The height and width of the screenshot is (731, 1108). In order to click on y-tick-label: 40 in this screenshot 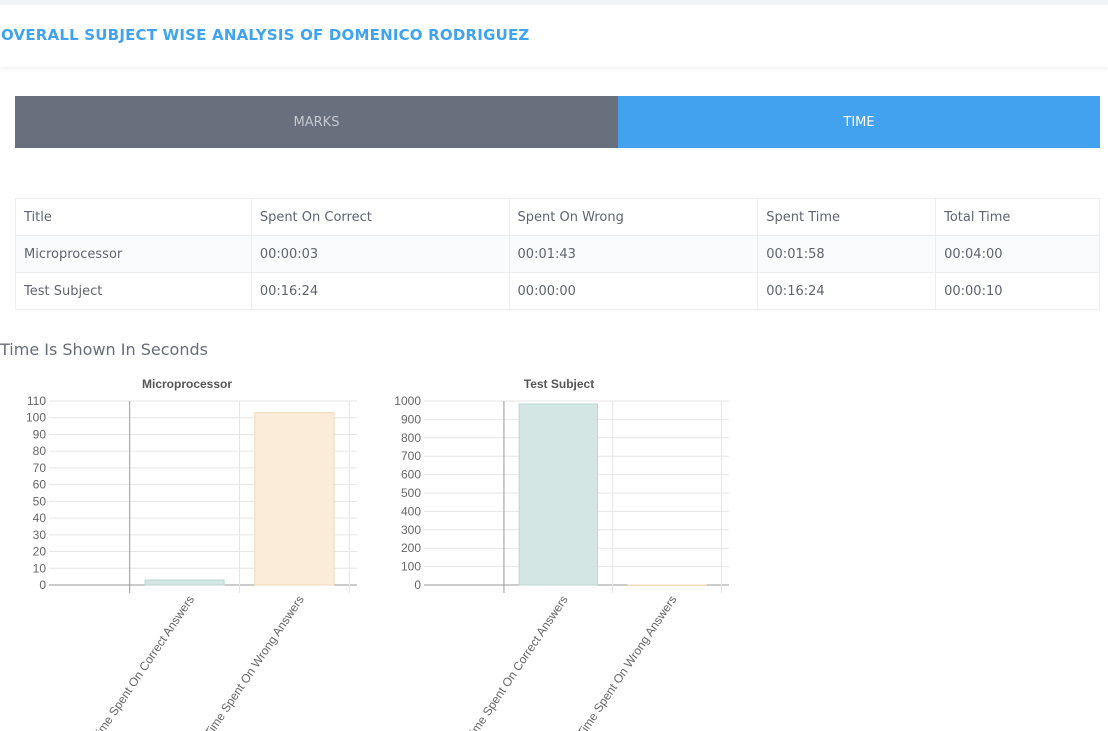, I will do `click(40, 518)`.